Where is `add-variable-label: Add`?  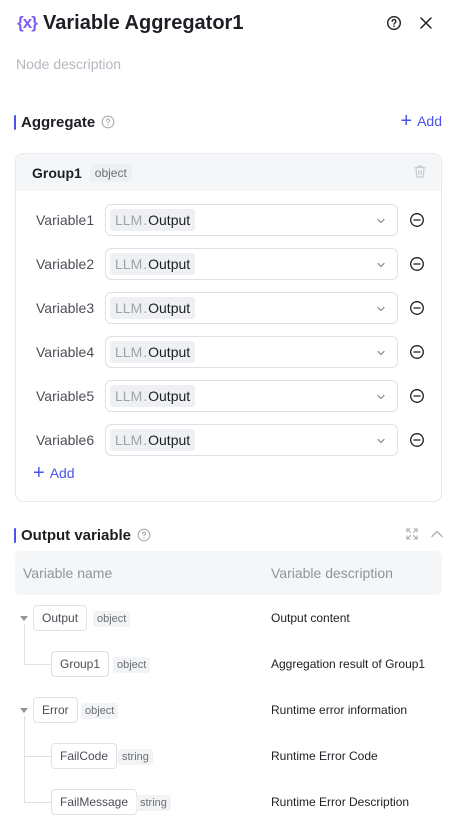 add-variable-label: Add is located at coordinates (62, 473).